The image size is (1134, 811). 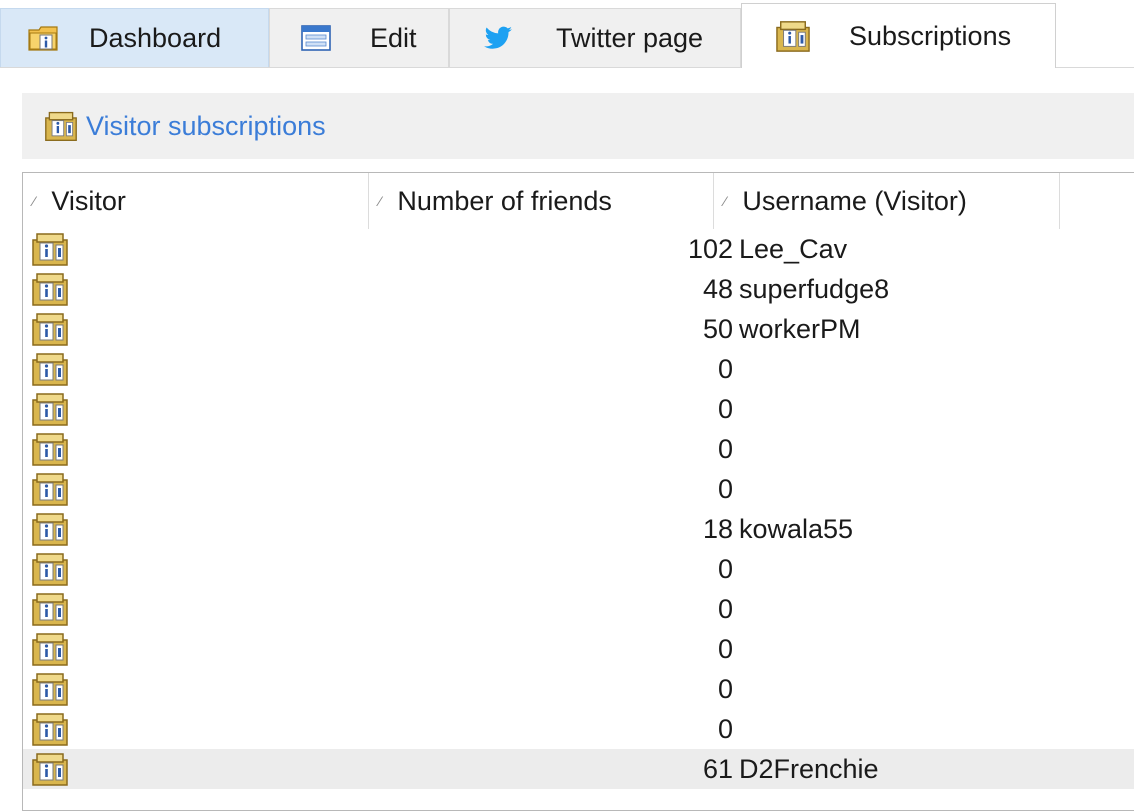 What do you see at coordinates (359, 37) in the screenshot?
I see `tab-edit: Edit` at bounding box center [359, 37].